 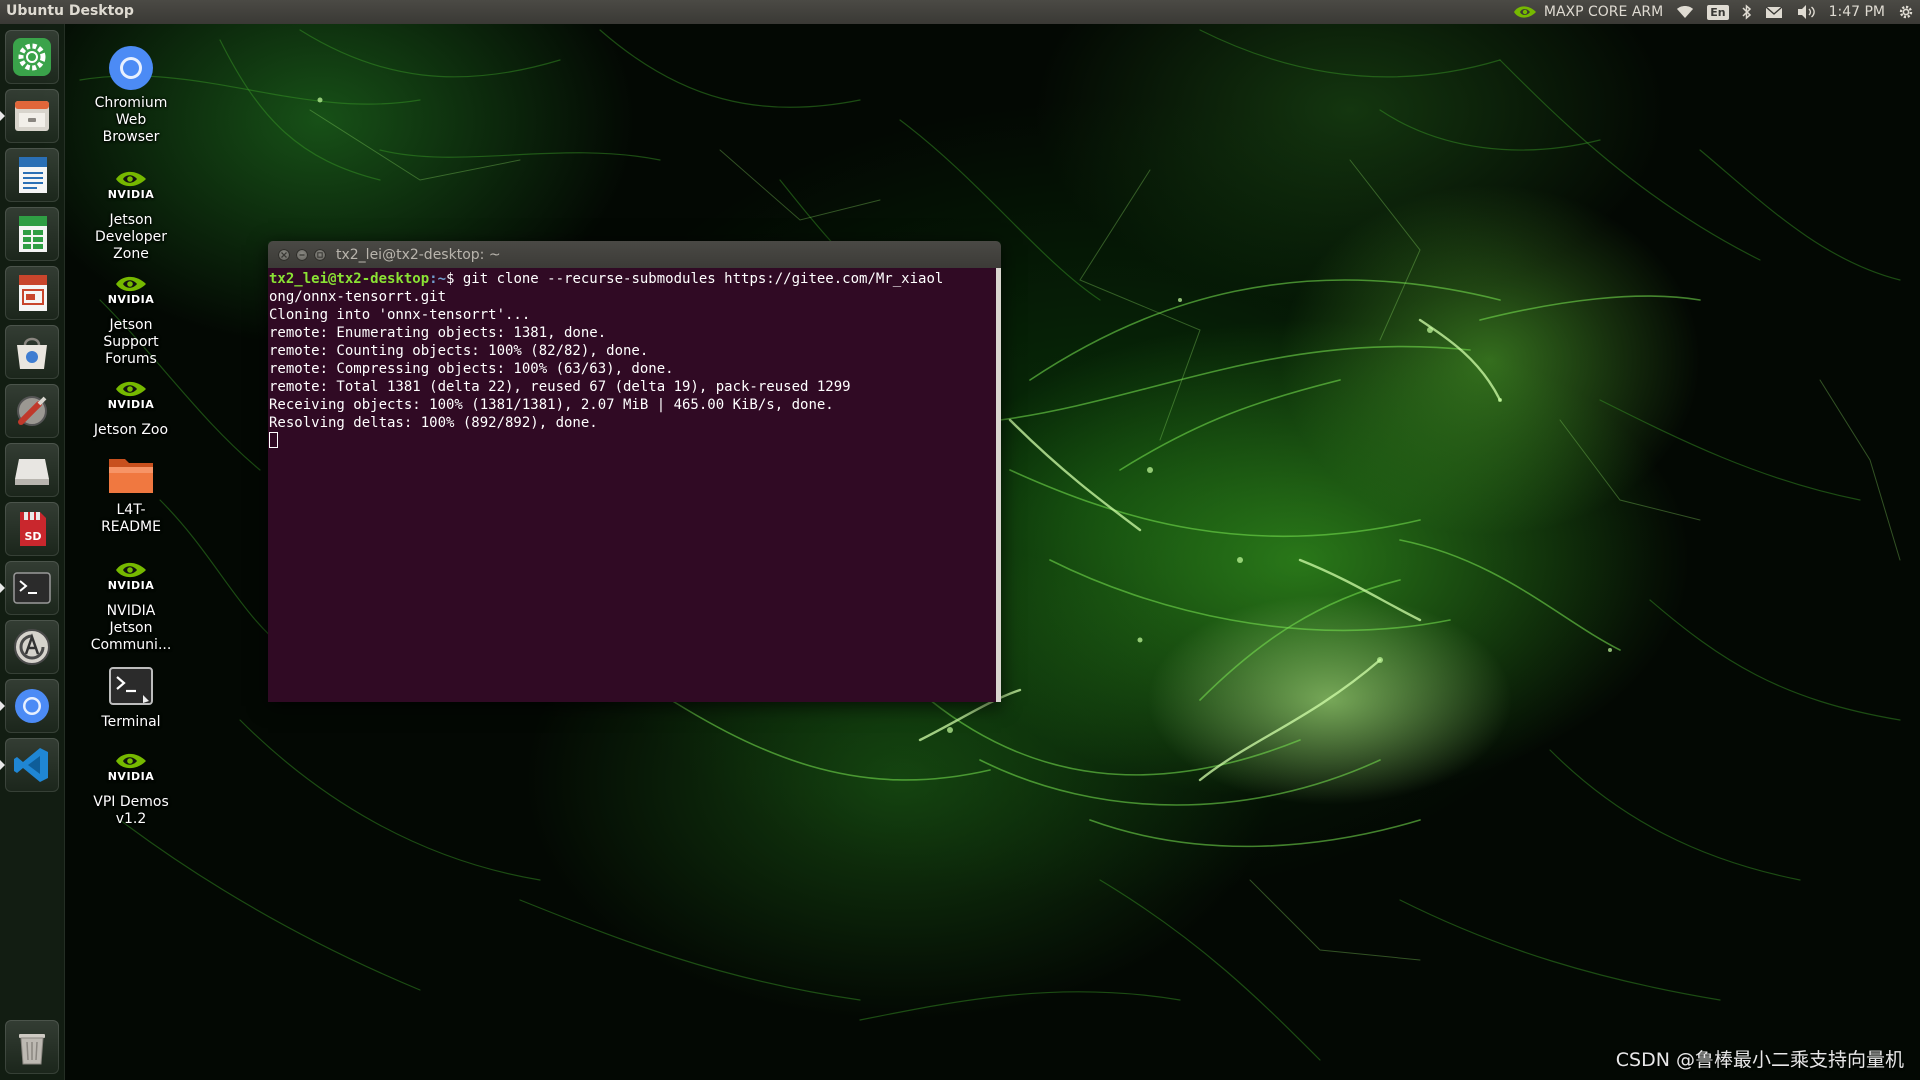 I want to click on desktop-icon-jetson-support-forums: NVIDIA Jetson Support Forums, so click(x=131, y=316).